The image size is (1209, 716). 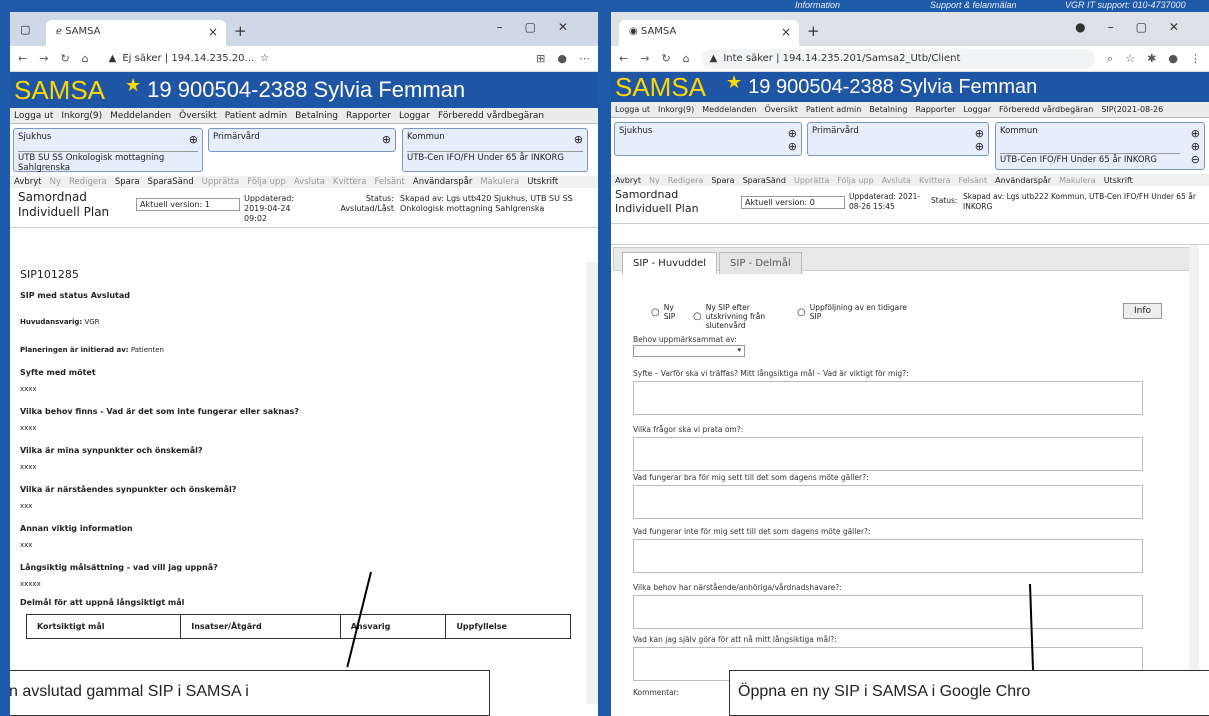 What do you see at coordinates (670, 263) in the screenshot?
I see `tab-huvuddel: SIP - Huvuddel` at bounding box center [670, 263].